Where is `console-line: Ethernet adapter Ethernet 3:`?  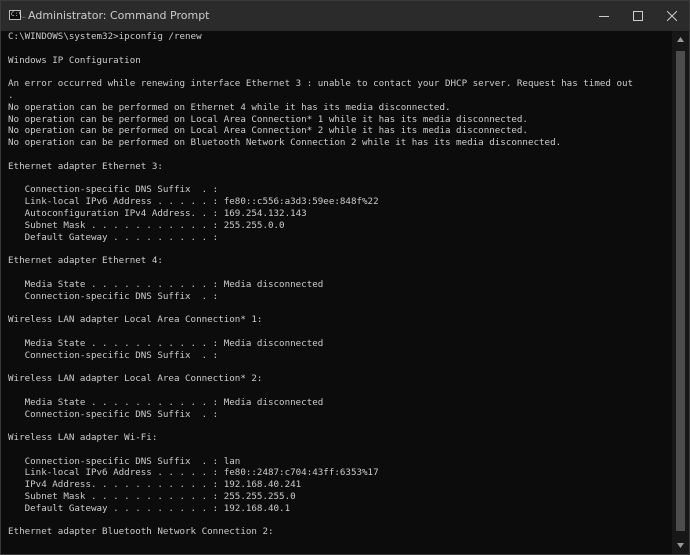 console-line: Ethernet adapter Ethernet 3: is located at coordinates (85, 166).